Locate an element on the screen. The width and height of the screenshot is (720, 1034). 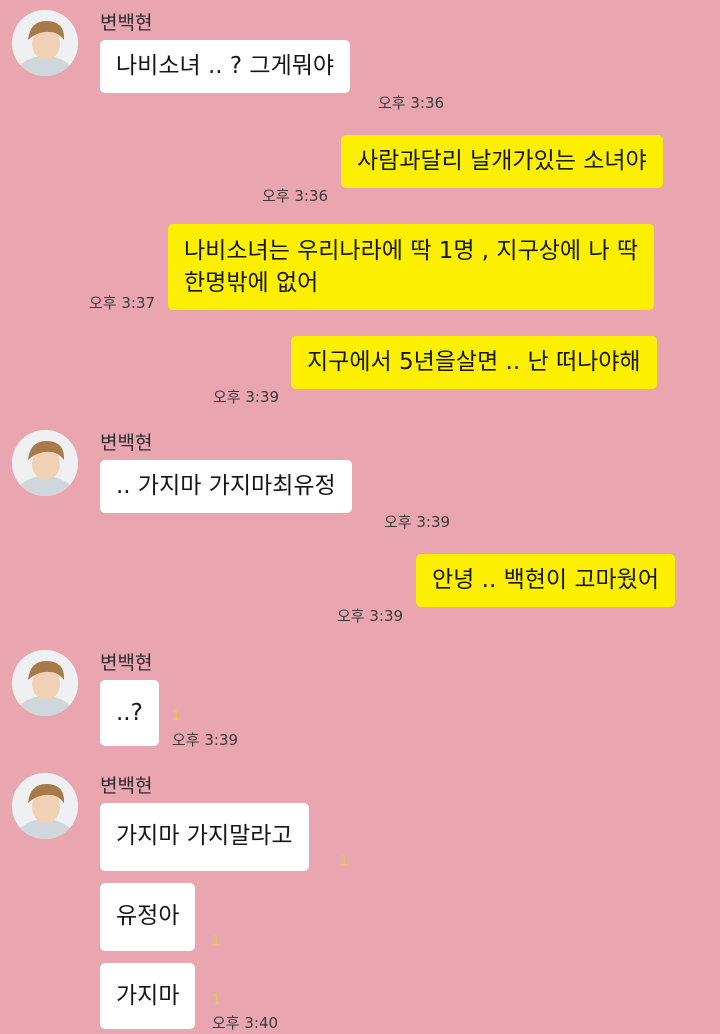
message-bubble-incoming: 나비소녀 .. ? 그게뭐야 is located at coordinates (225, 66).